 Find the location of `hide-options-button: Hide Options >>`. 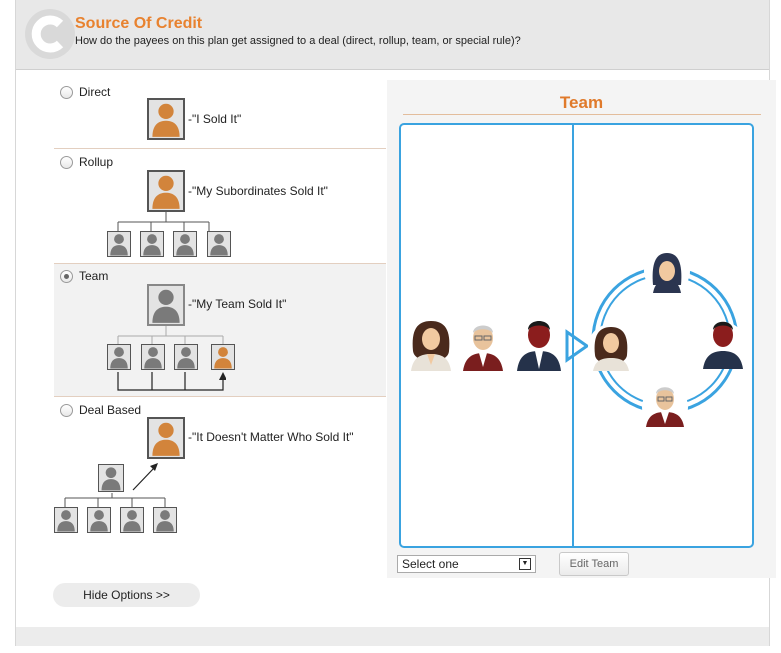

hide-options-button: Hide Options >> is located at coordinates (126, 595).